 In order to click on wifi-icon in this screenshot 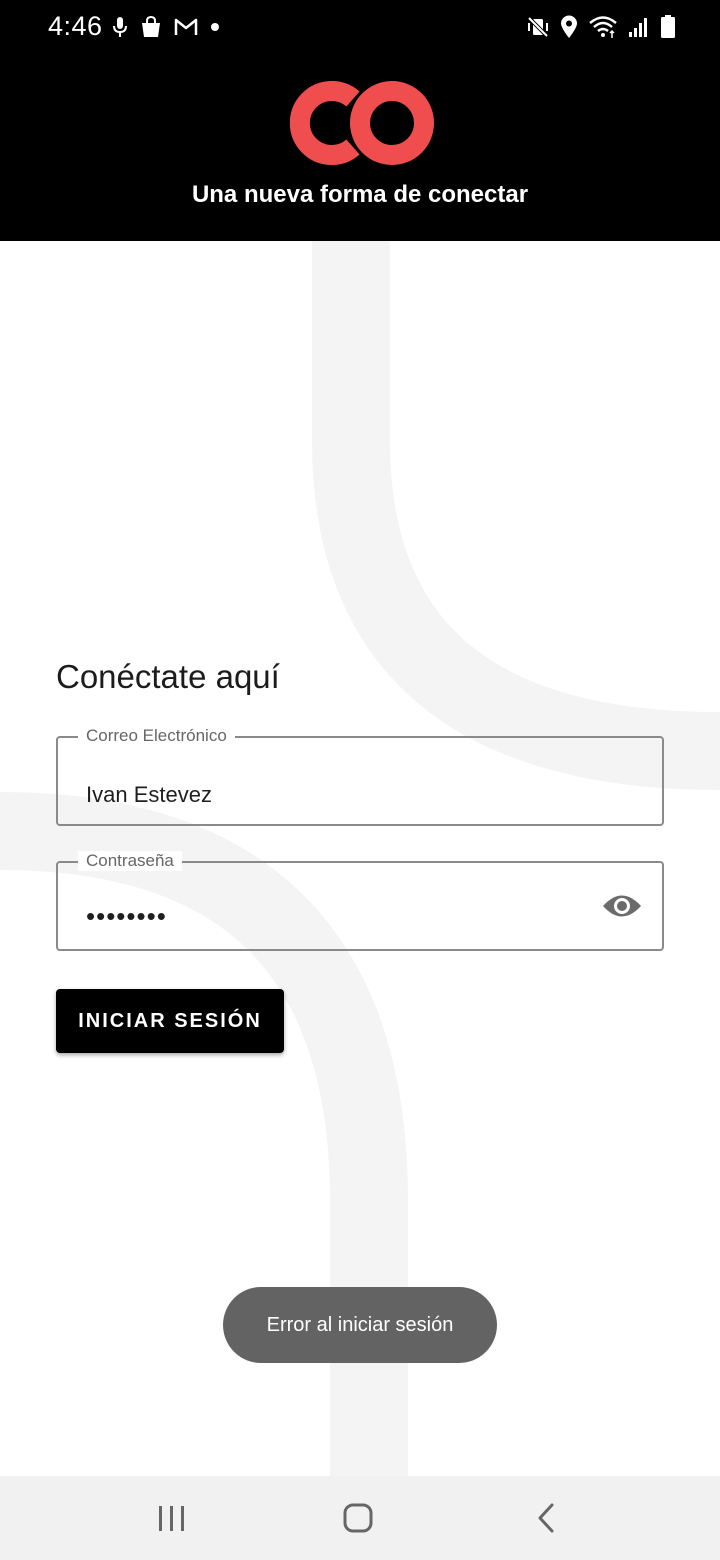, I will do `click(603, 27)`.